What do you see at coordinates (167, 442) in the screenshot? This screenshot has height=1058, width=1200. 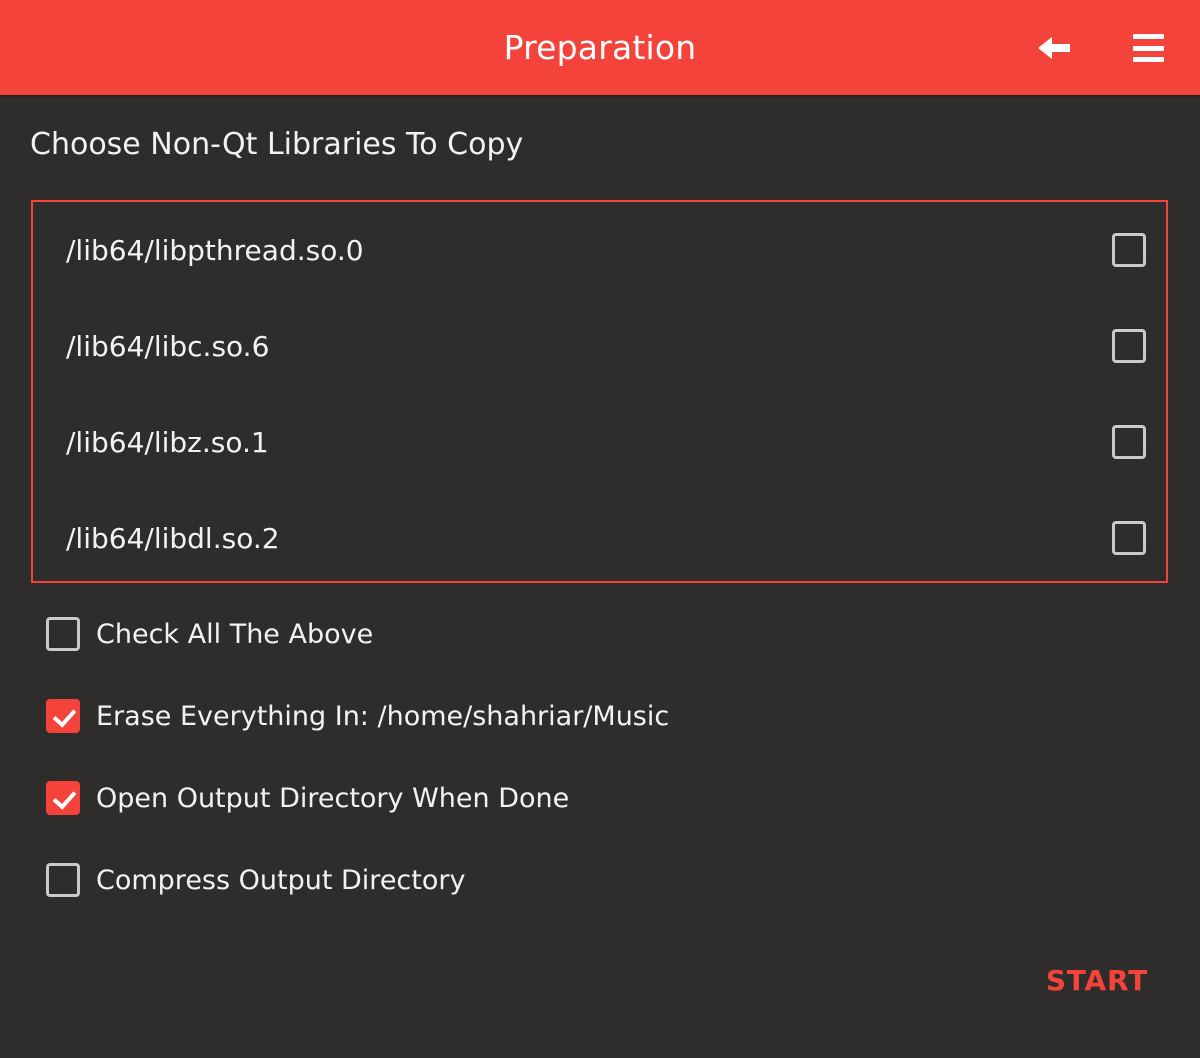 I see `library-path-label: /lib64/libz.so.1` at bounding box center [167, 442].